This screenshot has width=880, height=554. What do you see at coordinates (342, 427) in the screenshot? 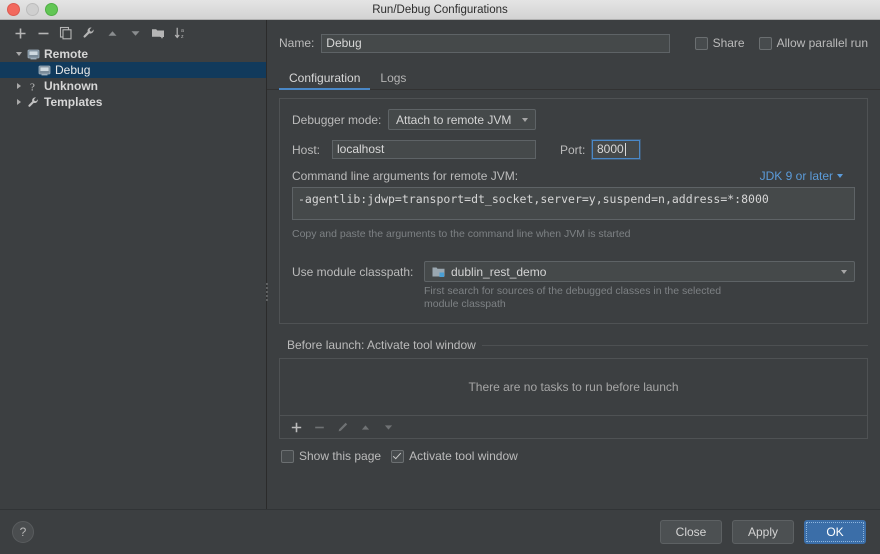
I see `edit-task-pencil-icon` at bounding box center [342, 427].